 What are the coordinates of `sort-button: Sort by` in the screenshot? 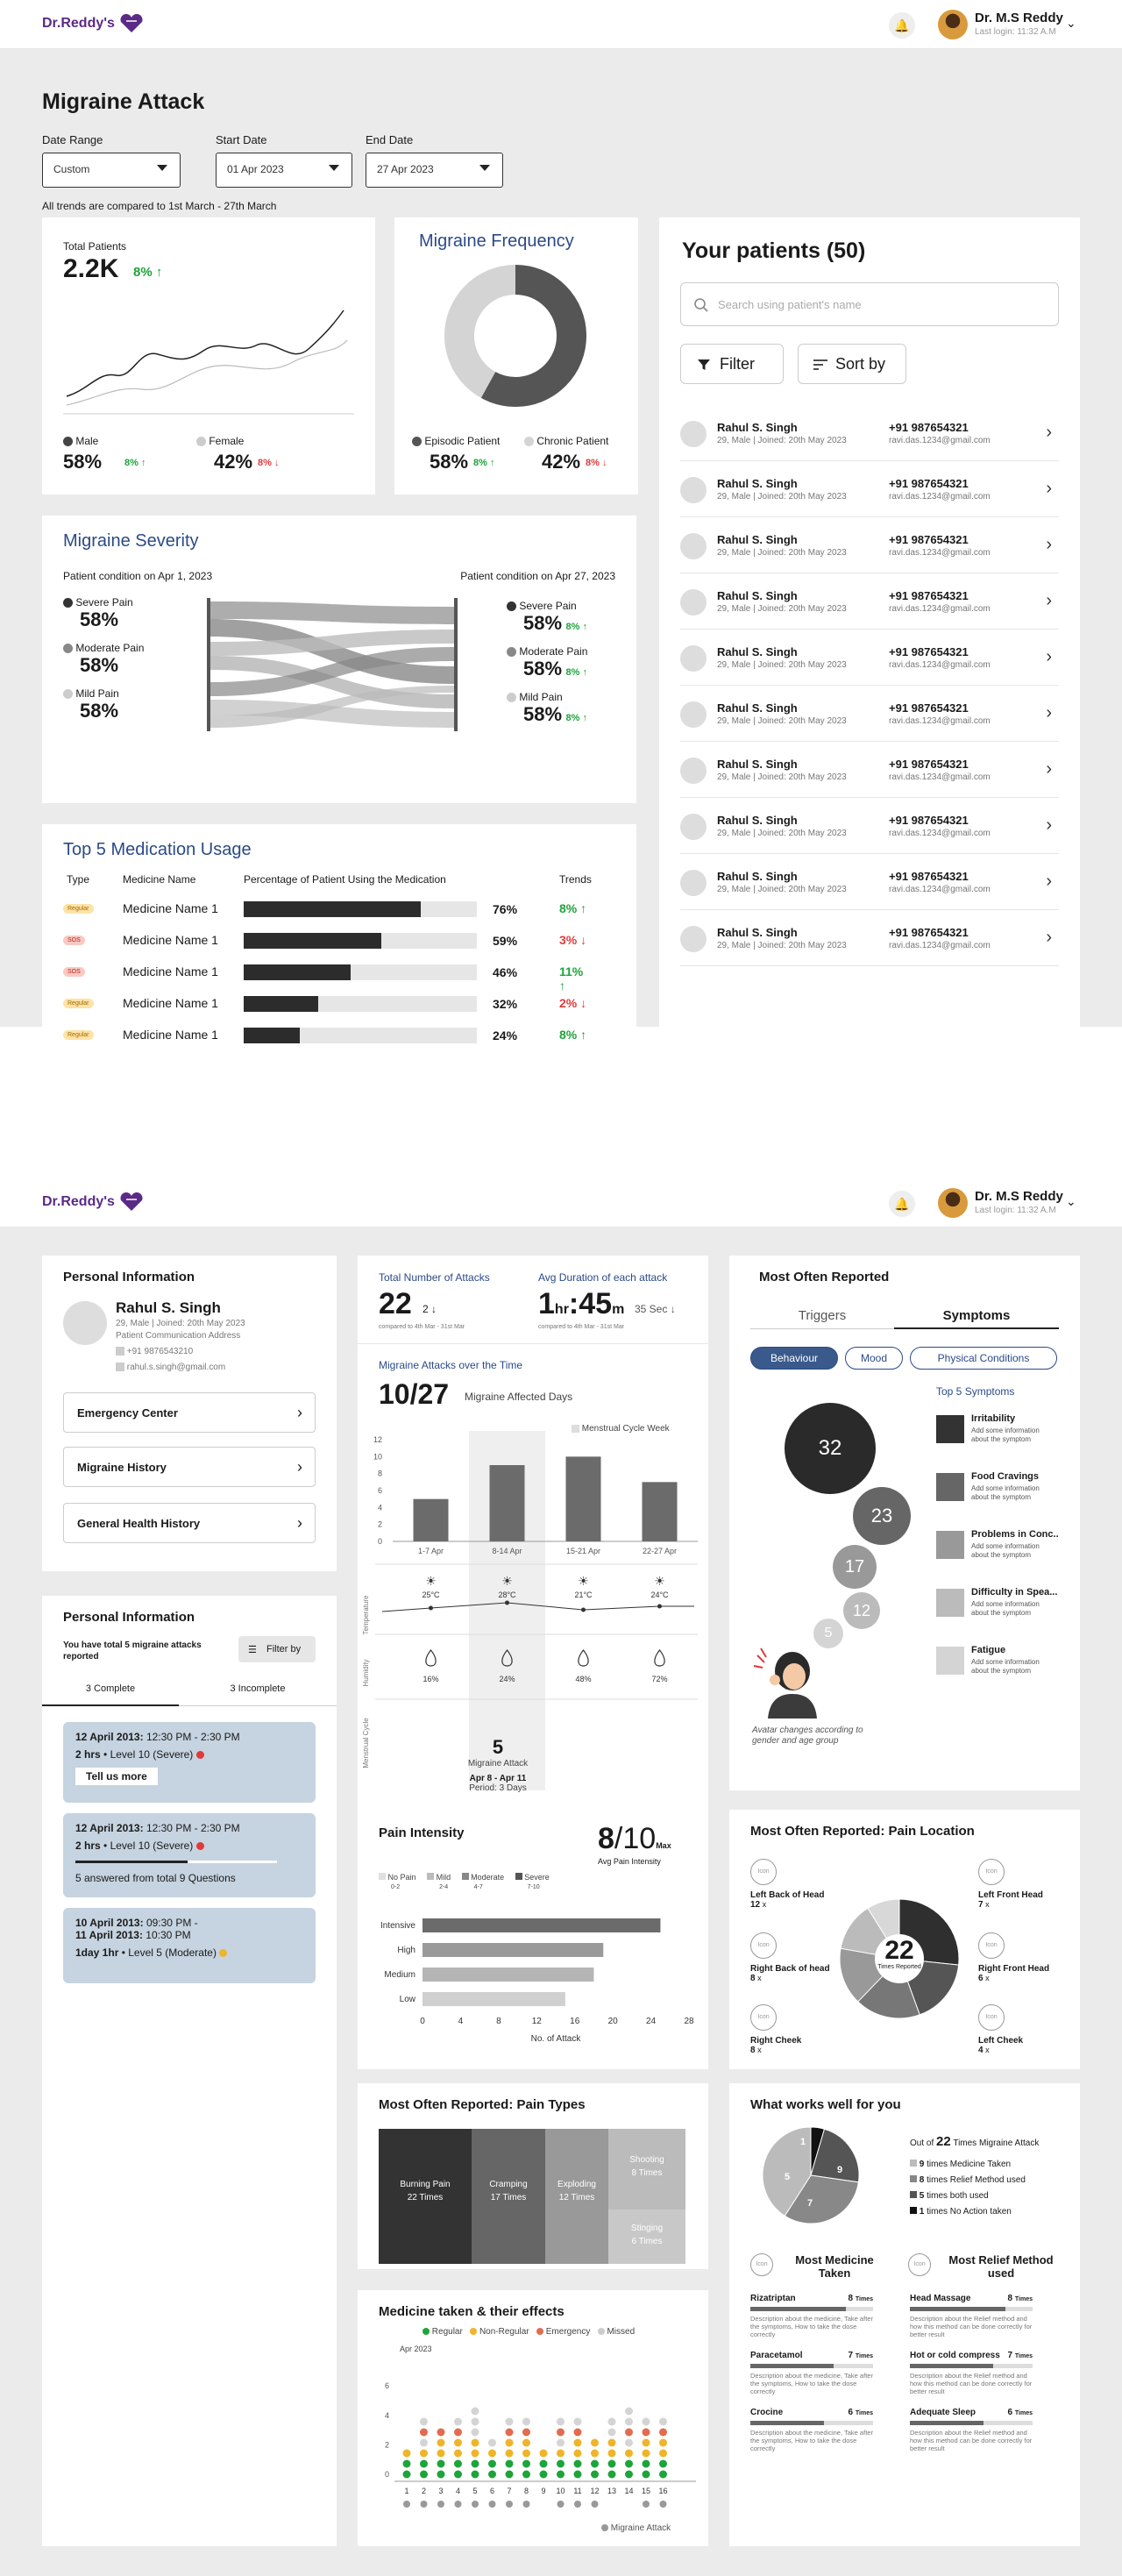 It's located at (852, 364).